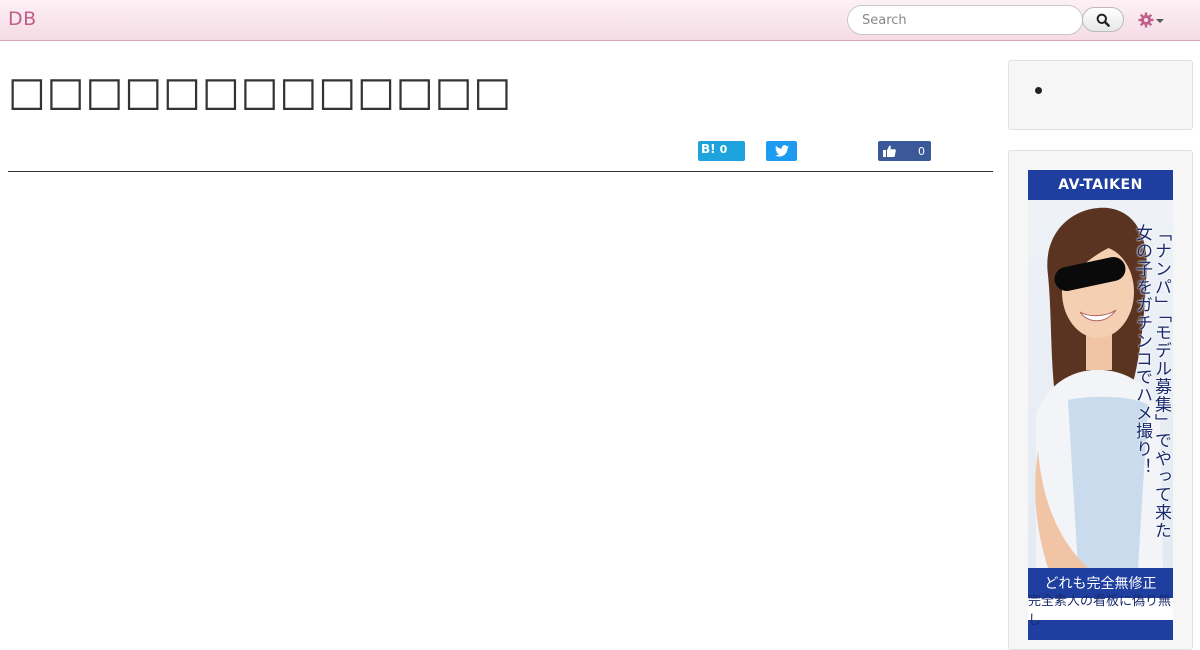 Image resolution: width=1200 pixels, height=650 pixels. Describe the element at coordinates (904, 151) in the screenshot. I see `facebook-like-button: 0` at that location.